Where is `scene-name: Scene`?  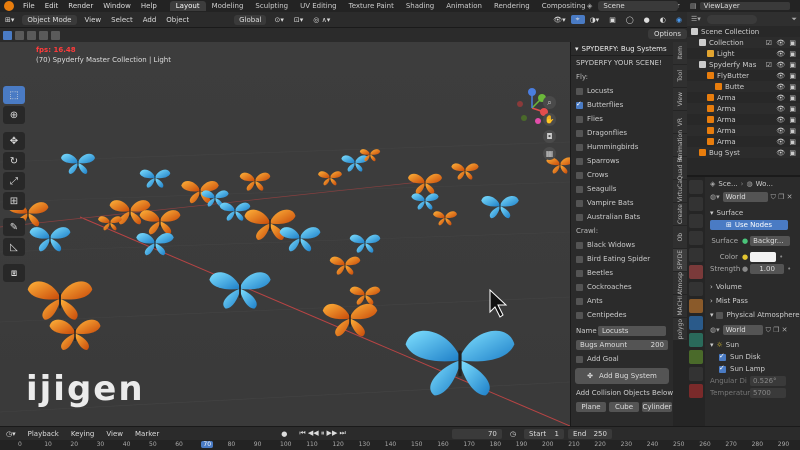 scene-name: Scene is located at coordinates (638, 6).